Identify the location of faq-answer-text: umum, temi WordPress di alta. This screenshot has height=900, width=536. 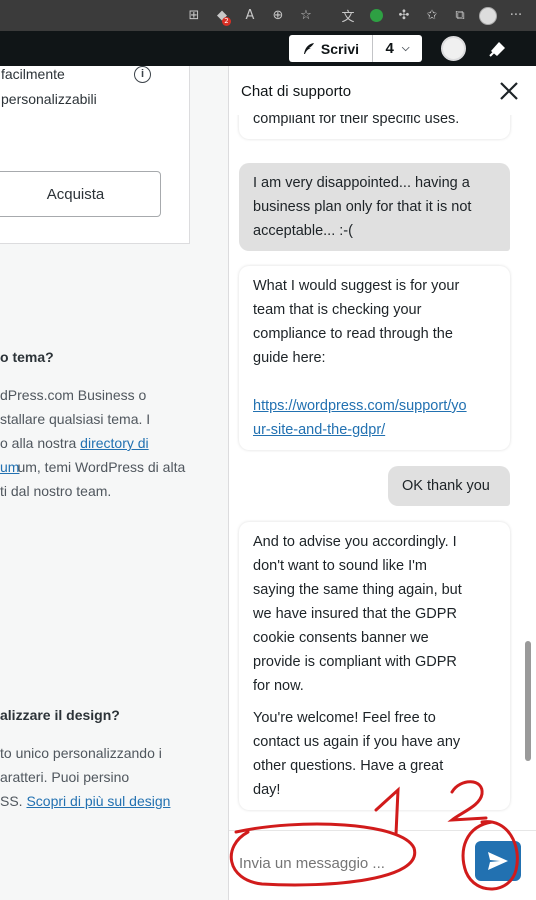
(92, 467).